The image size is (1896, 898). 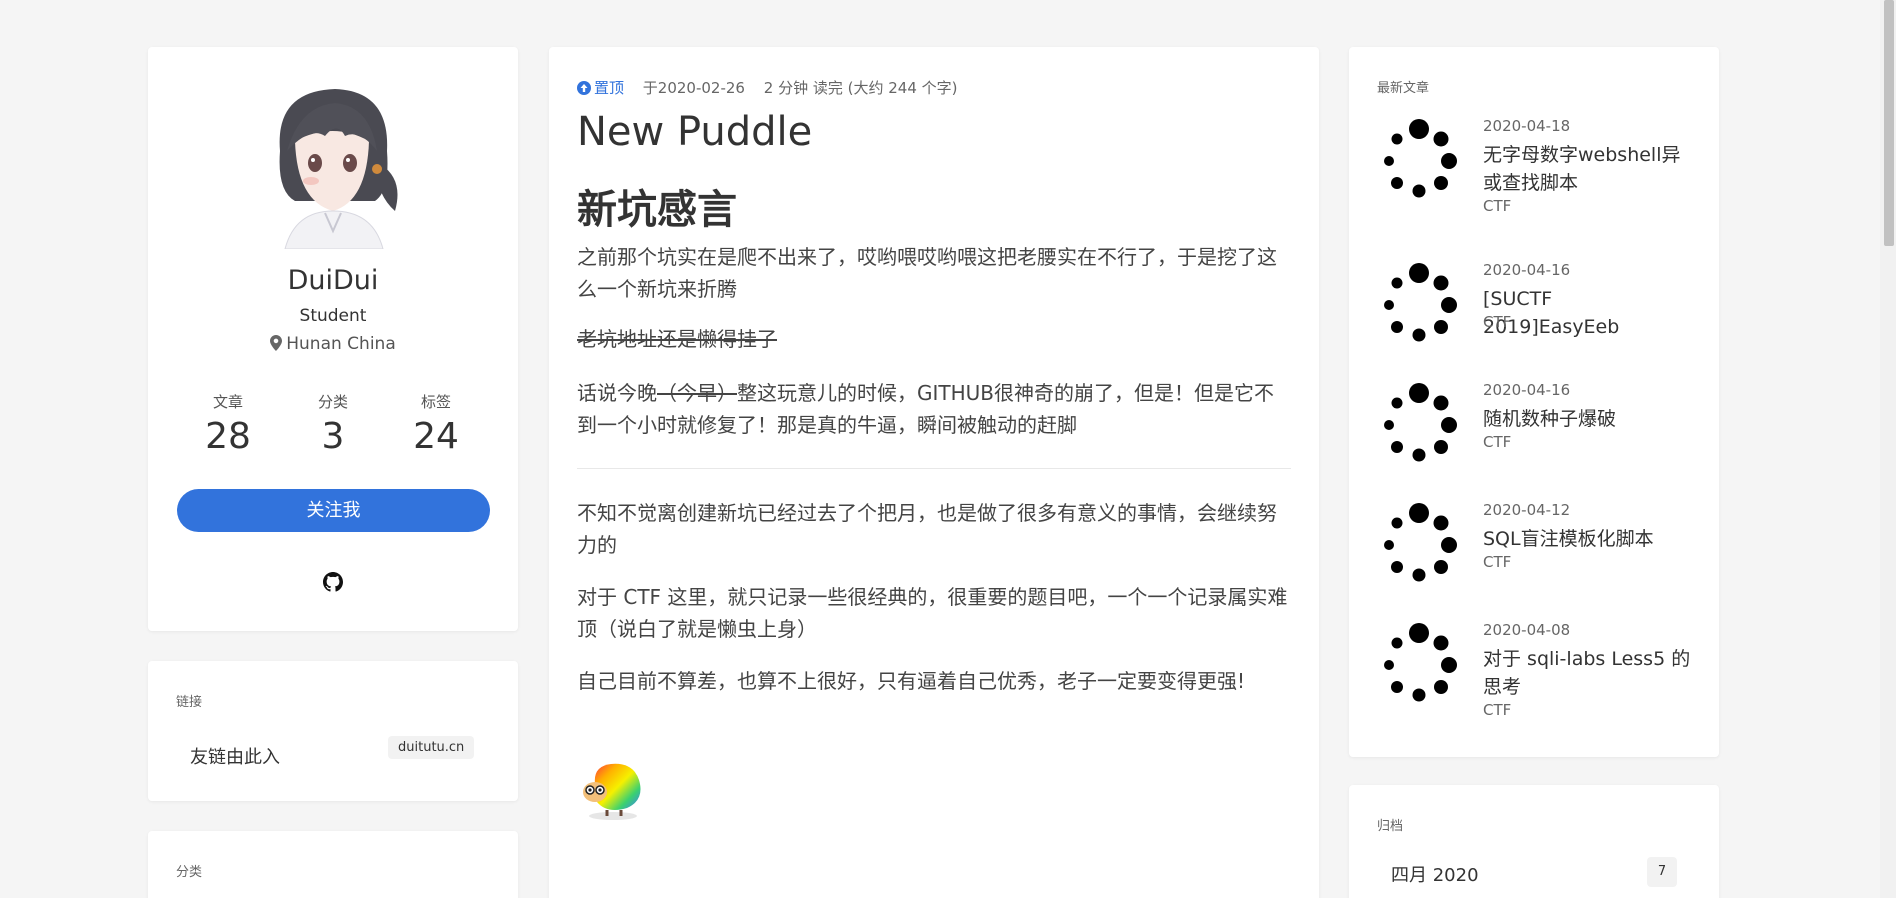 What do you see at coordinates (1588, 169) in the screenshot?
I see `post-title: 无字母数字webshell异或查找脚本` at bounding box center [1588, 169].